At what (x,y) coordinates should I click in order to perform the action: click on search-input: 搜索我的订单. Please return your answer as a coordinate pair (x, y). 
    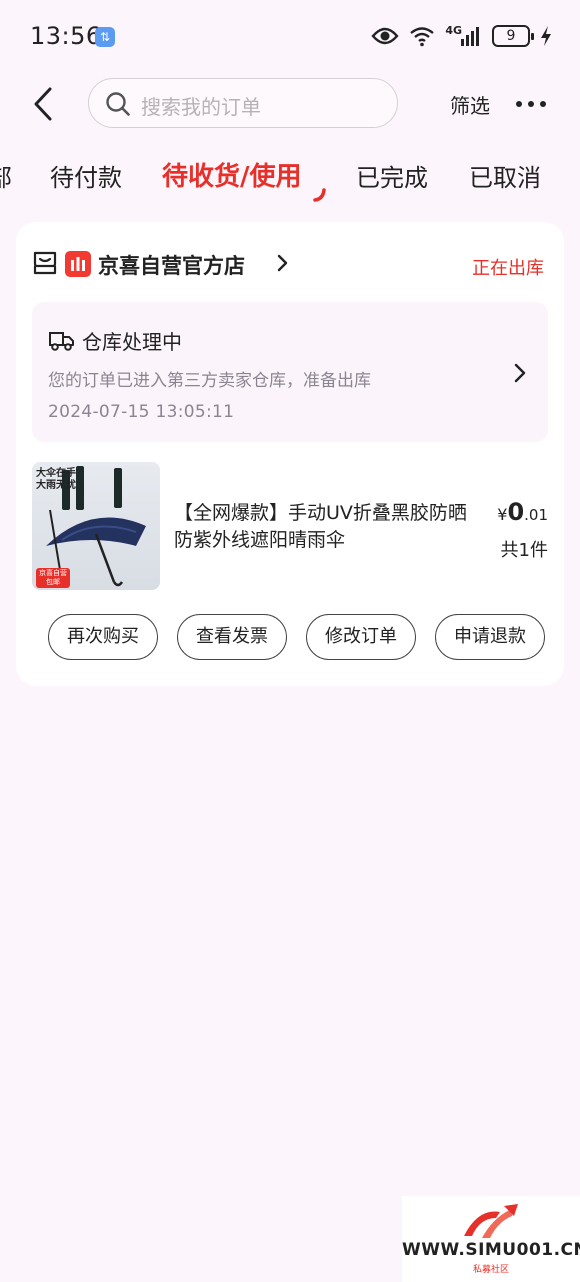
    Looking at the image, I should click on (243, 103).